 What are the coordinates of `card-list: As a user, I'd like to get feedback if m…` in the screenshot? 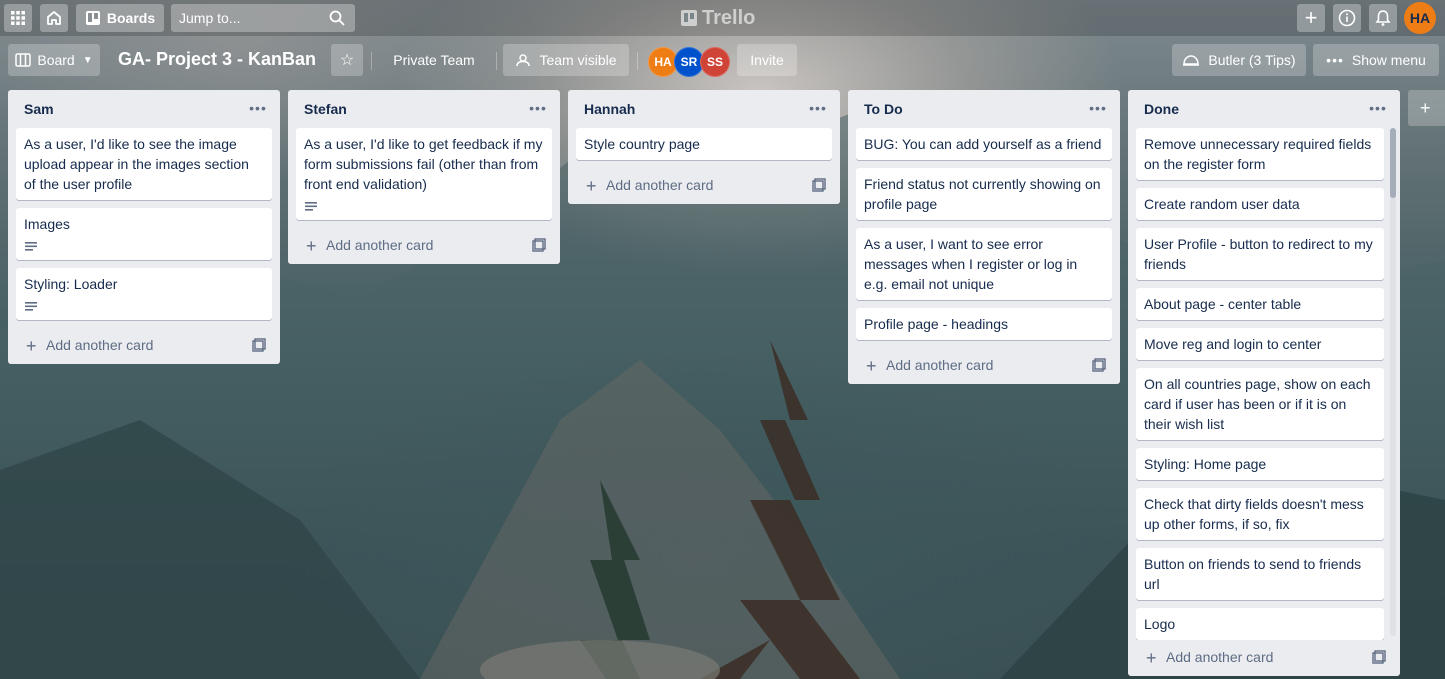 It's located at (424, 174).